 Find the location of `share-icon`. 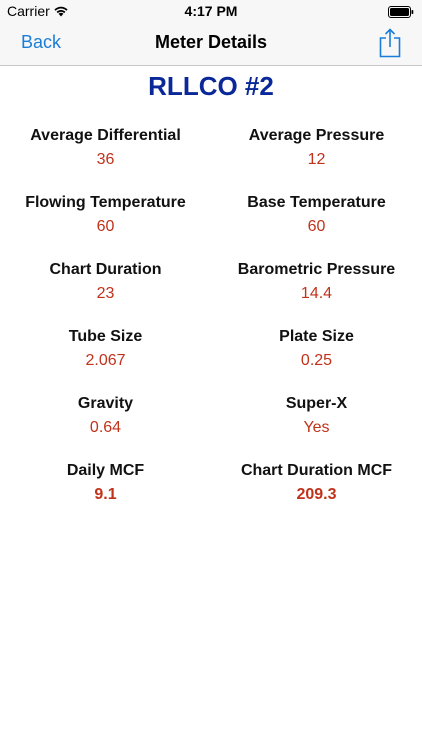

share-icon is located at coordinates (390, 45).